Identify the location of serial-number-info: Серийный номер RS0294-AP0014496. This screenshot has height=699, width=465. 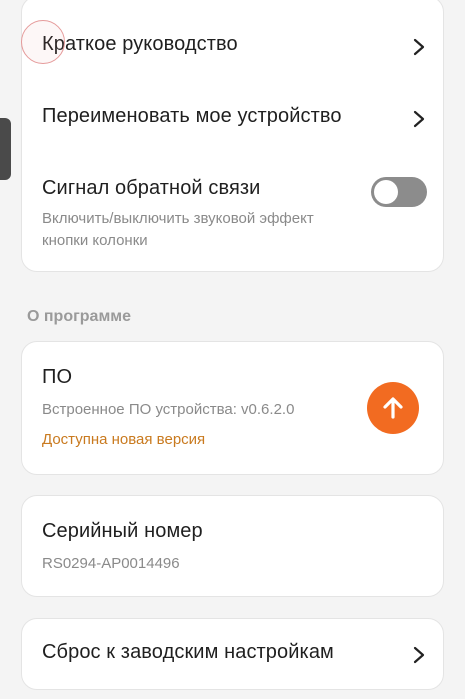
(234, 547).